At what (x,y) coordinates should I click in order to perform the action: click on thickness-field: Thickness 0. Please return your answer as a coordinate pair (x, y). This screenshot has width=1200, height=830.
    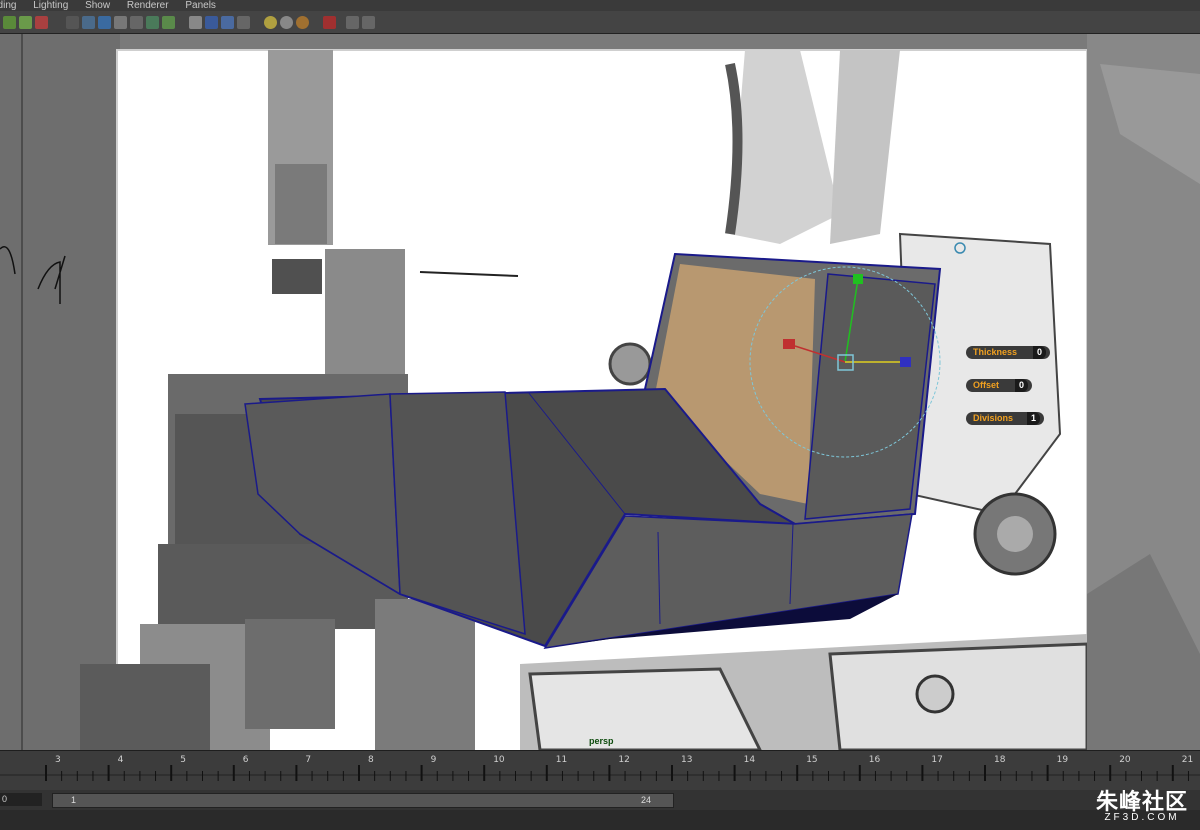
    Looking at the image, I should click on (1008, 352).